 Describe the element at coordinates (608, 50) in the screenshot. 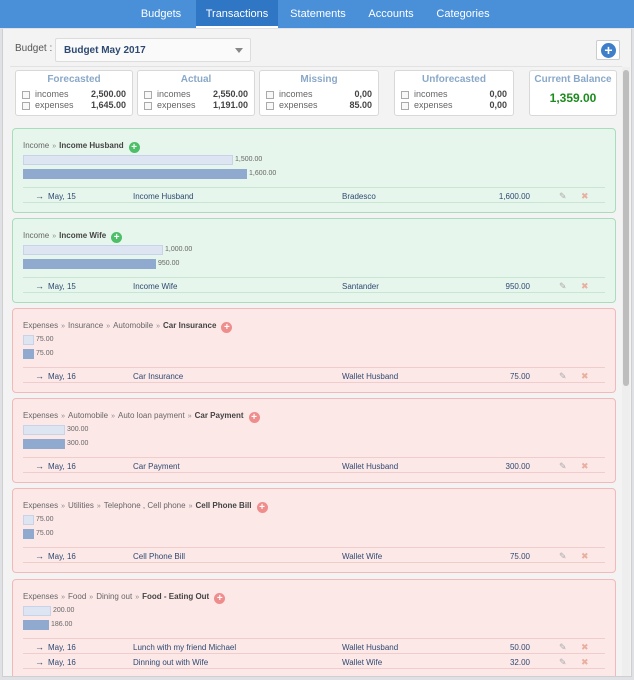

I see `add-budget-button: +` at that location.